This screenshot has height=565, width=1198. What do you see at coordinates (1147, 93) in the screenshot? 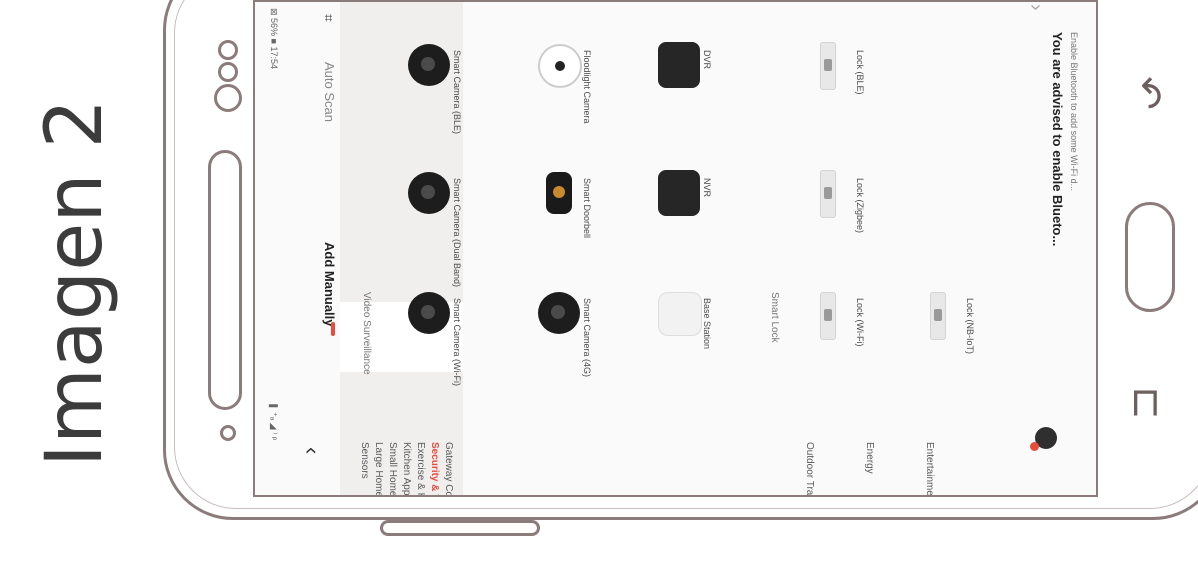
I see `back-nav-icon: ↶` at bounding box center [1147, 93].